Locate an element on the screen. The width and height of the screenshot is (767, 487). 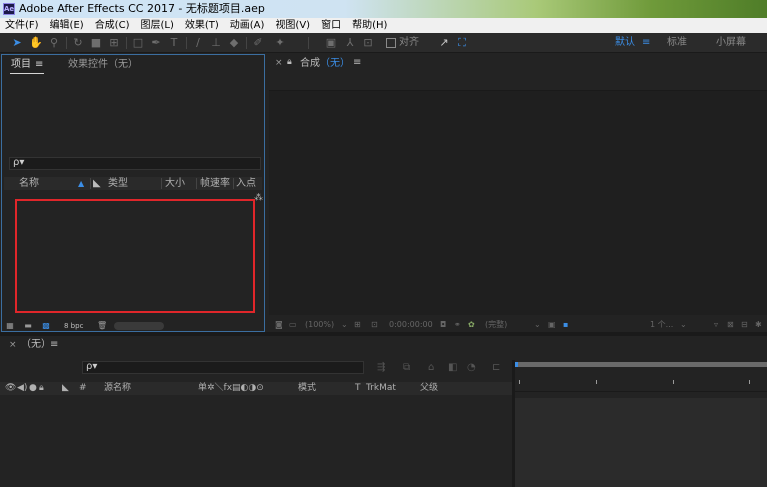
region-toggle-icon: ▣ is located at coordinates (552, 325).